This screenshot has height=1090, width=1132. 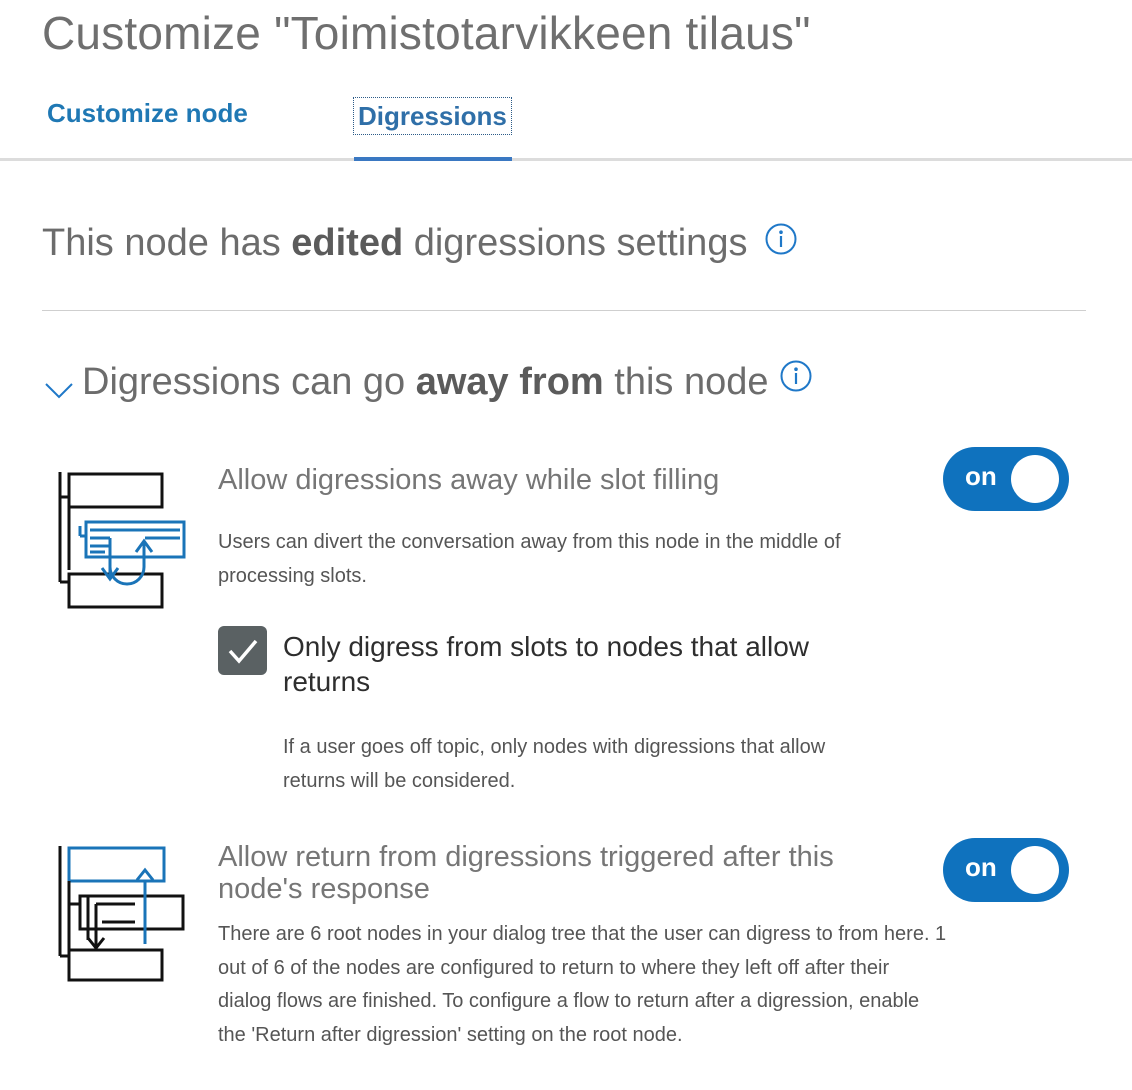 I want to click on tab-digressions: Digressions, so click(x=432, y=116).